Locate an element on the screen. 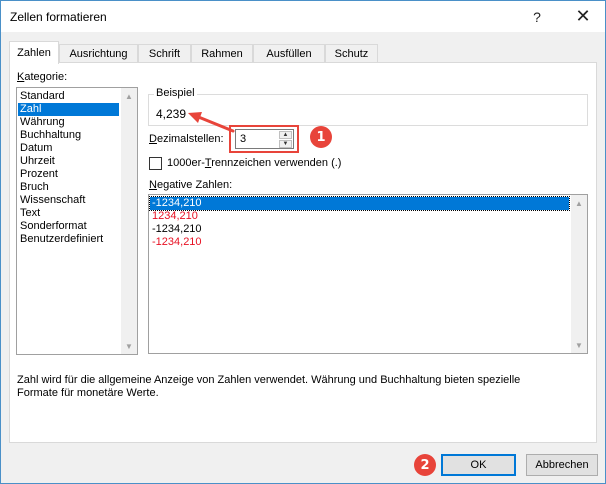  category-item-sonderformat: Sonderformat is located at coordinates (68, 226).